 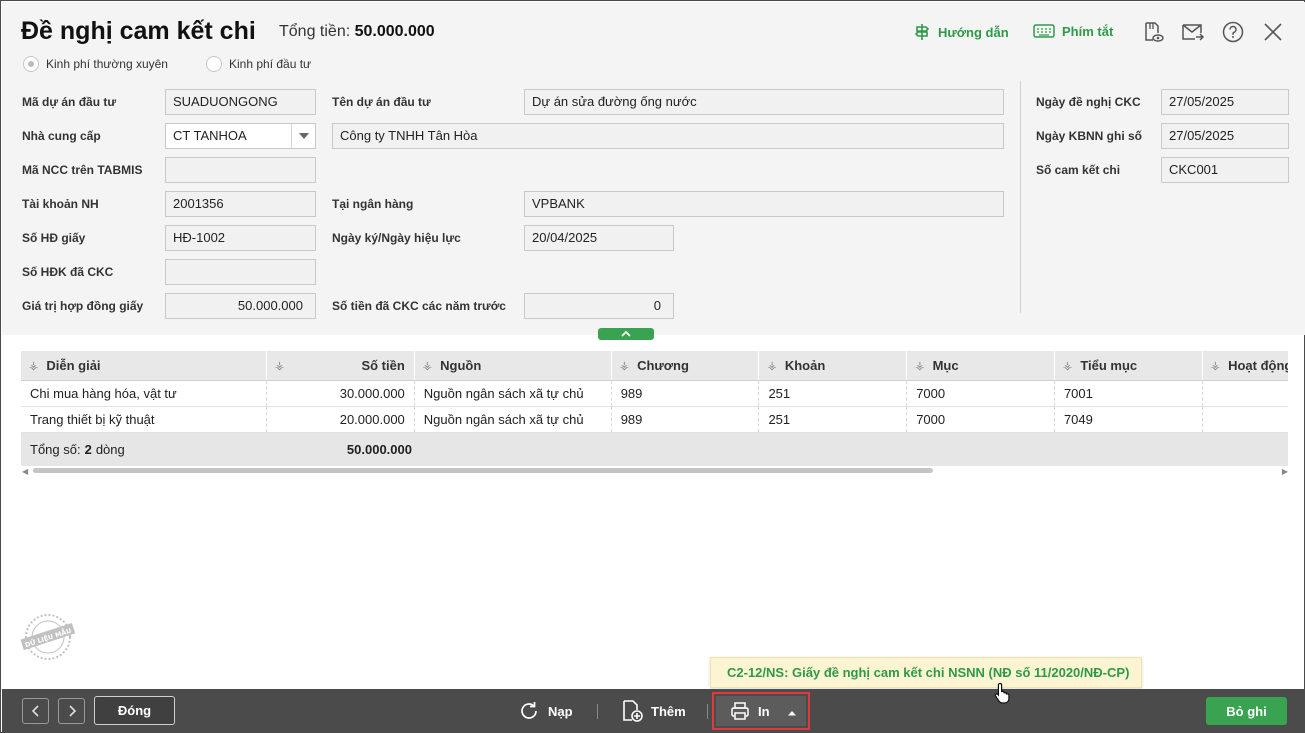 I want to click on column-header-amount: ⚶ Số tiền, so click(x=341, y=365).